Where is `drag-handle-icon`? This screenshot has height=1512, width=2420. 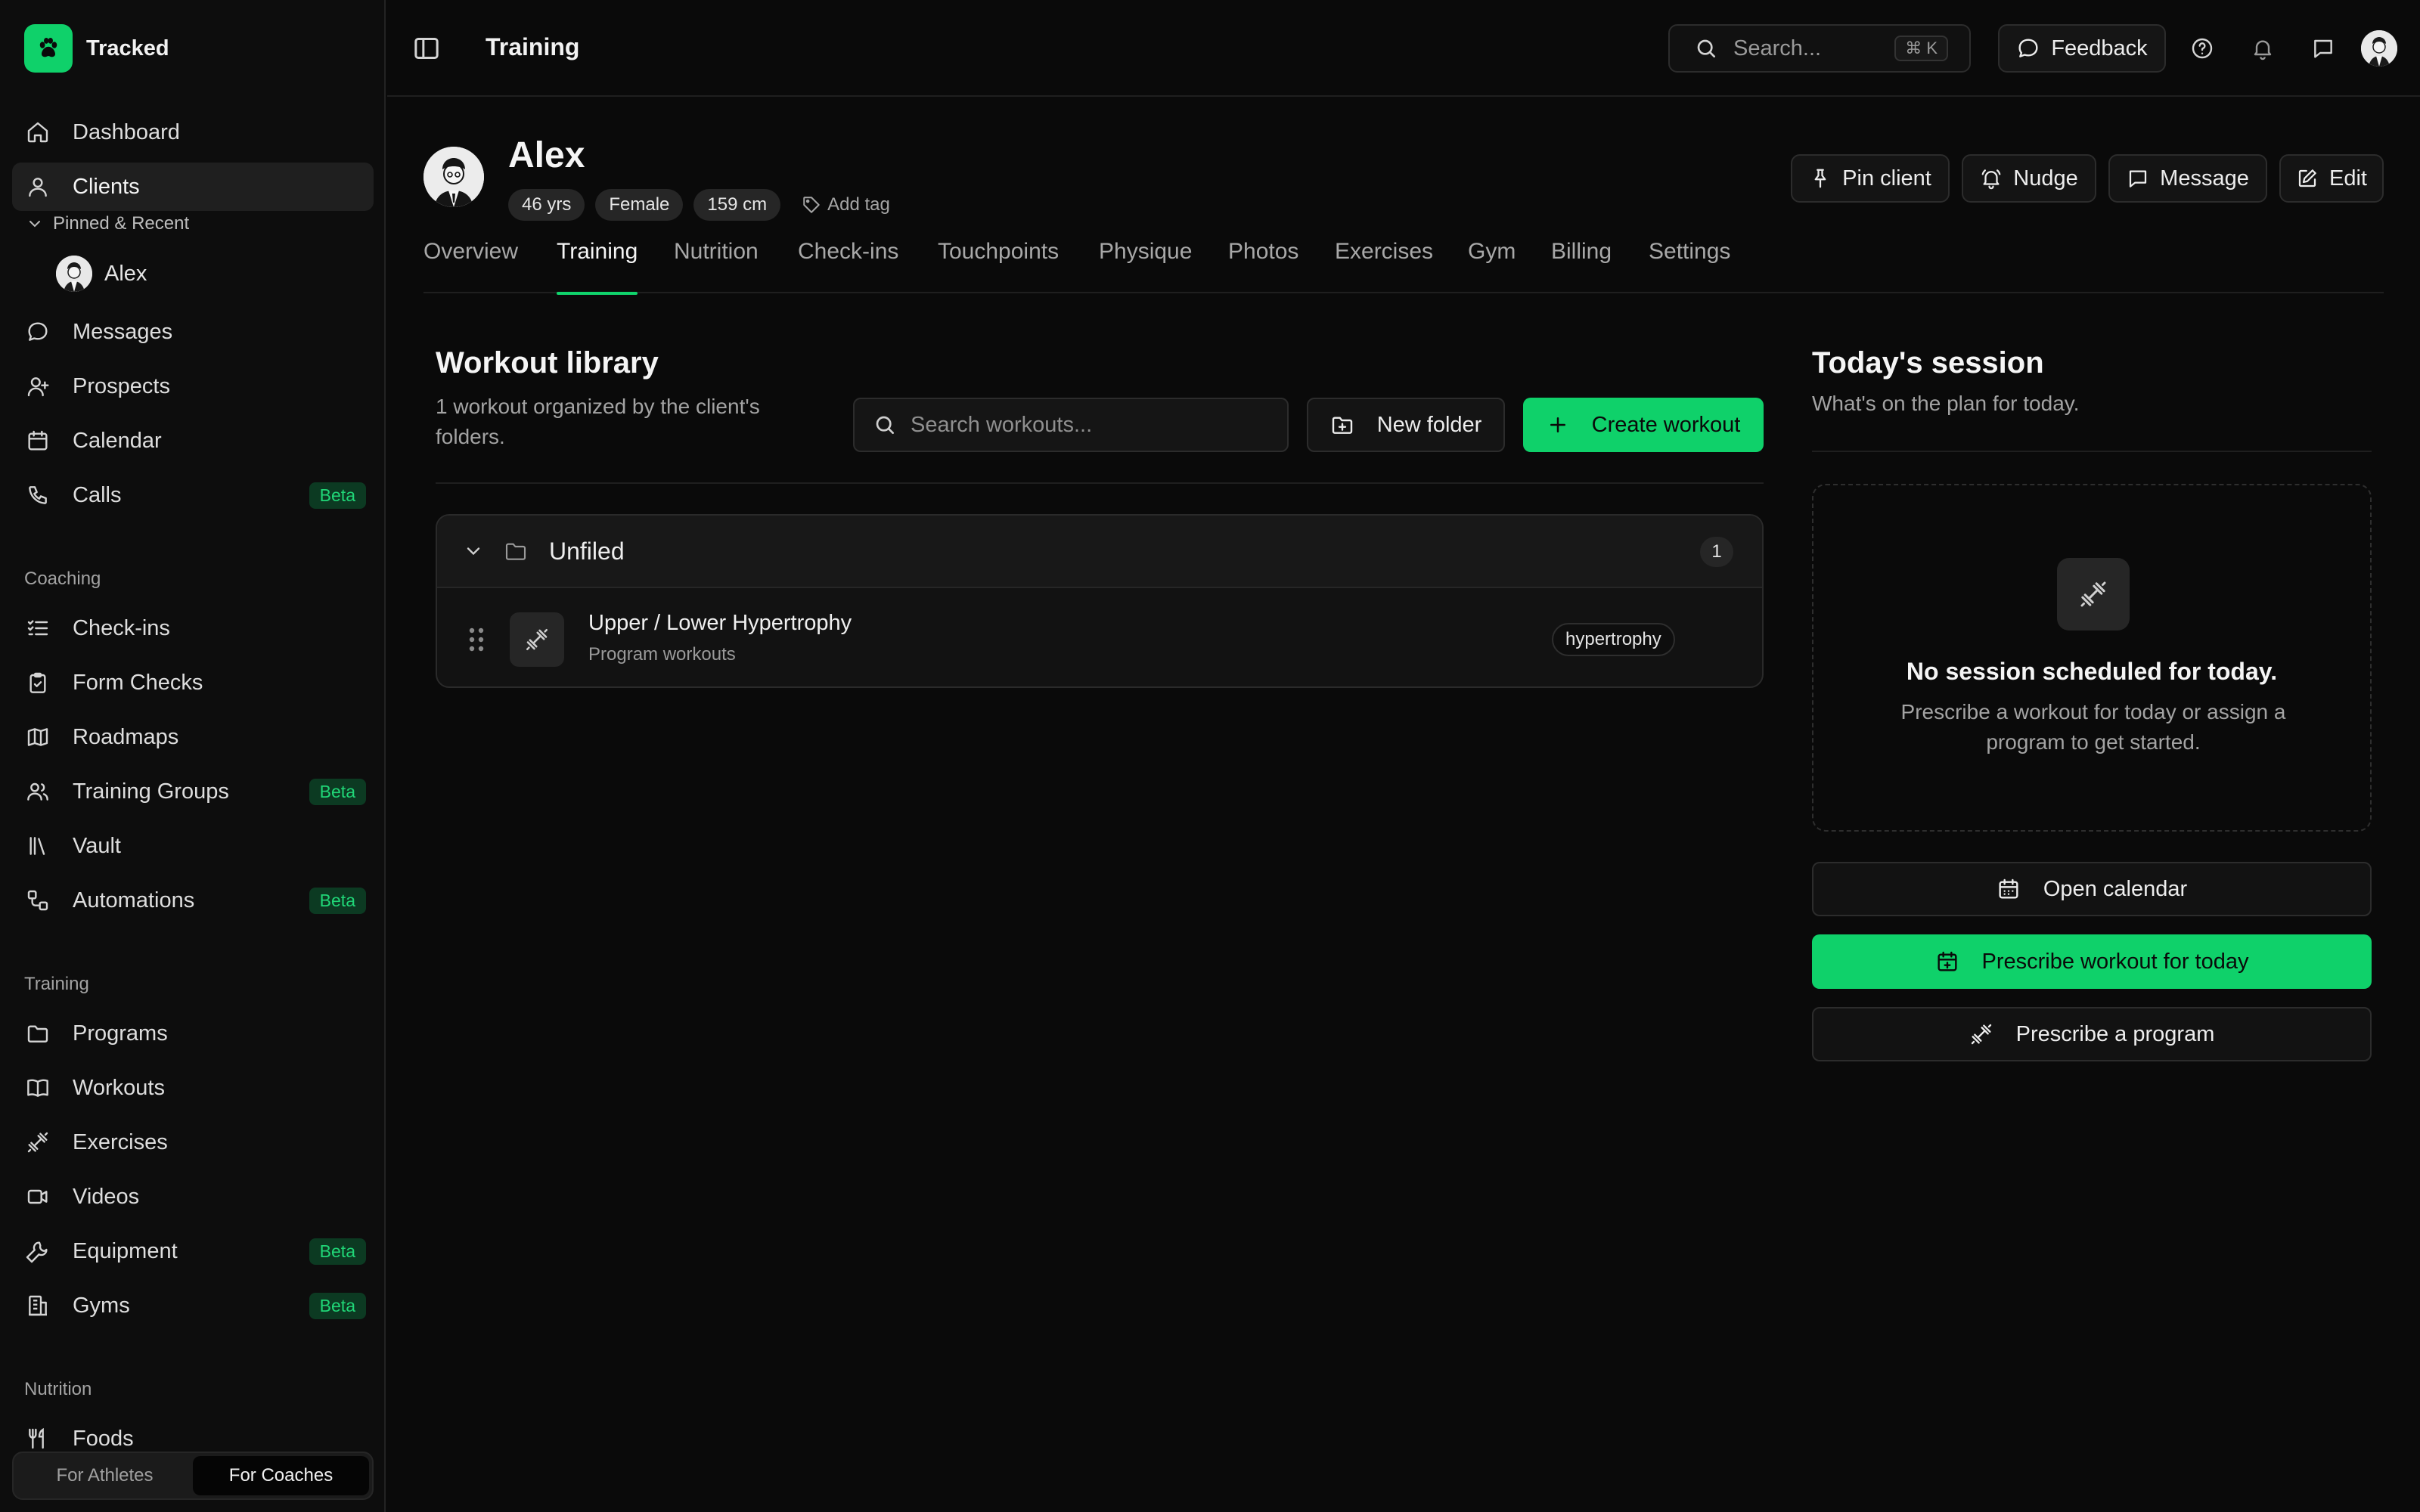 drag-handle-icon is located at coordinates (476, 639).